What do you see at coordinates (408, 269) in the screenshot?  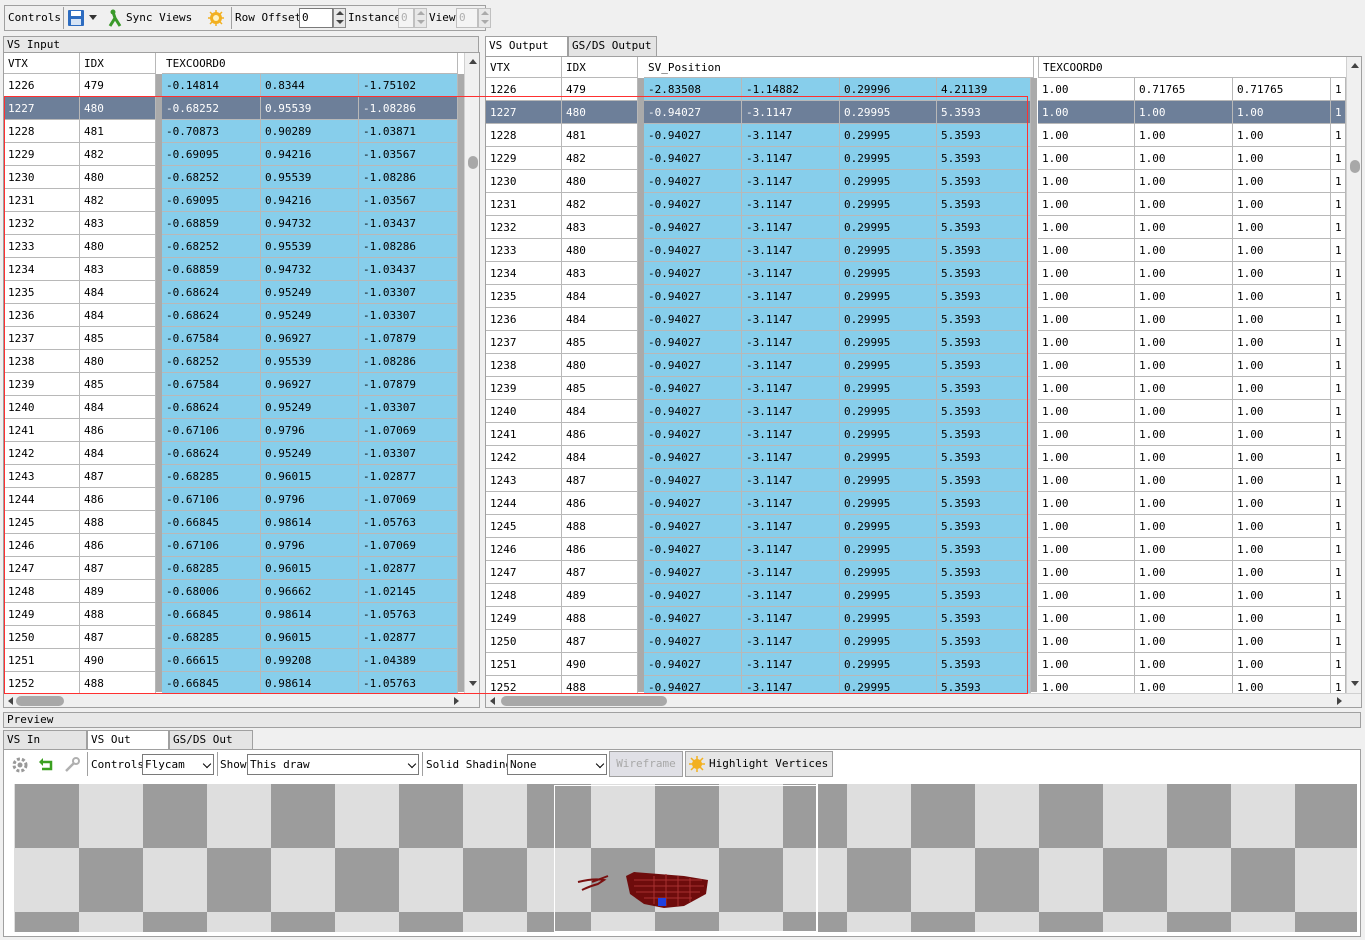 I see `table-row-value-cell: -1.03437` at bounding box center [408, 269].